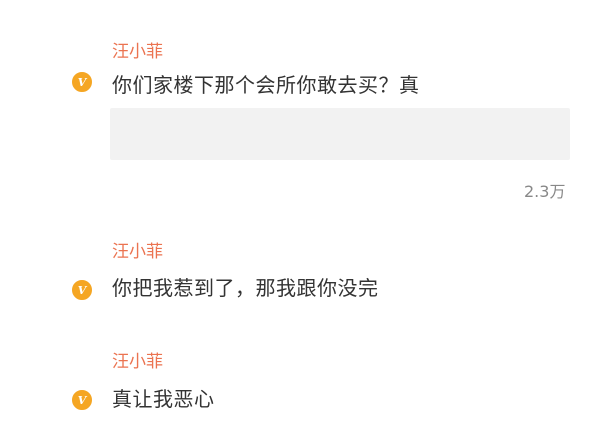 This screenshot has height=421, width=591. I want to click on comment-text: 你把我惹到了，那我跟你没完, so click(245, 288).